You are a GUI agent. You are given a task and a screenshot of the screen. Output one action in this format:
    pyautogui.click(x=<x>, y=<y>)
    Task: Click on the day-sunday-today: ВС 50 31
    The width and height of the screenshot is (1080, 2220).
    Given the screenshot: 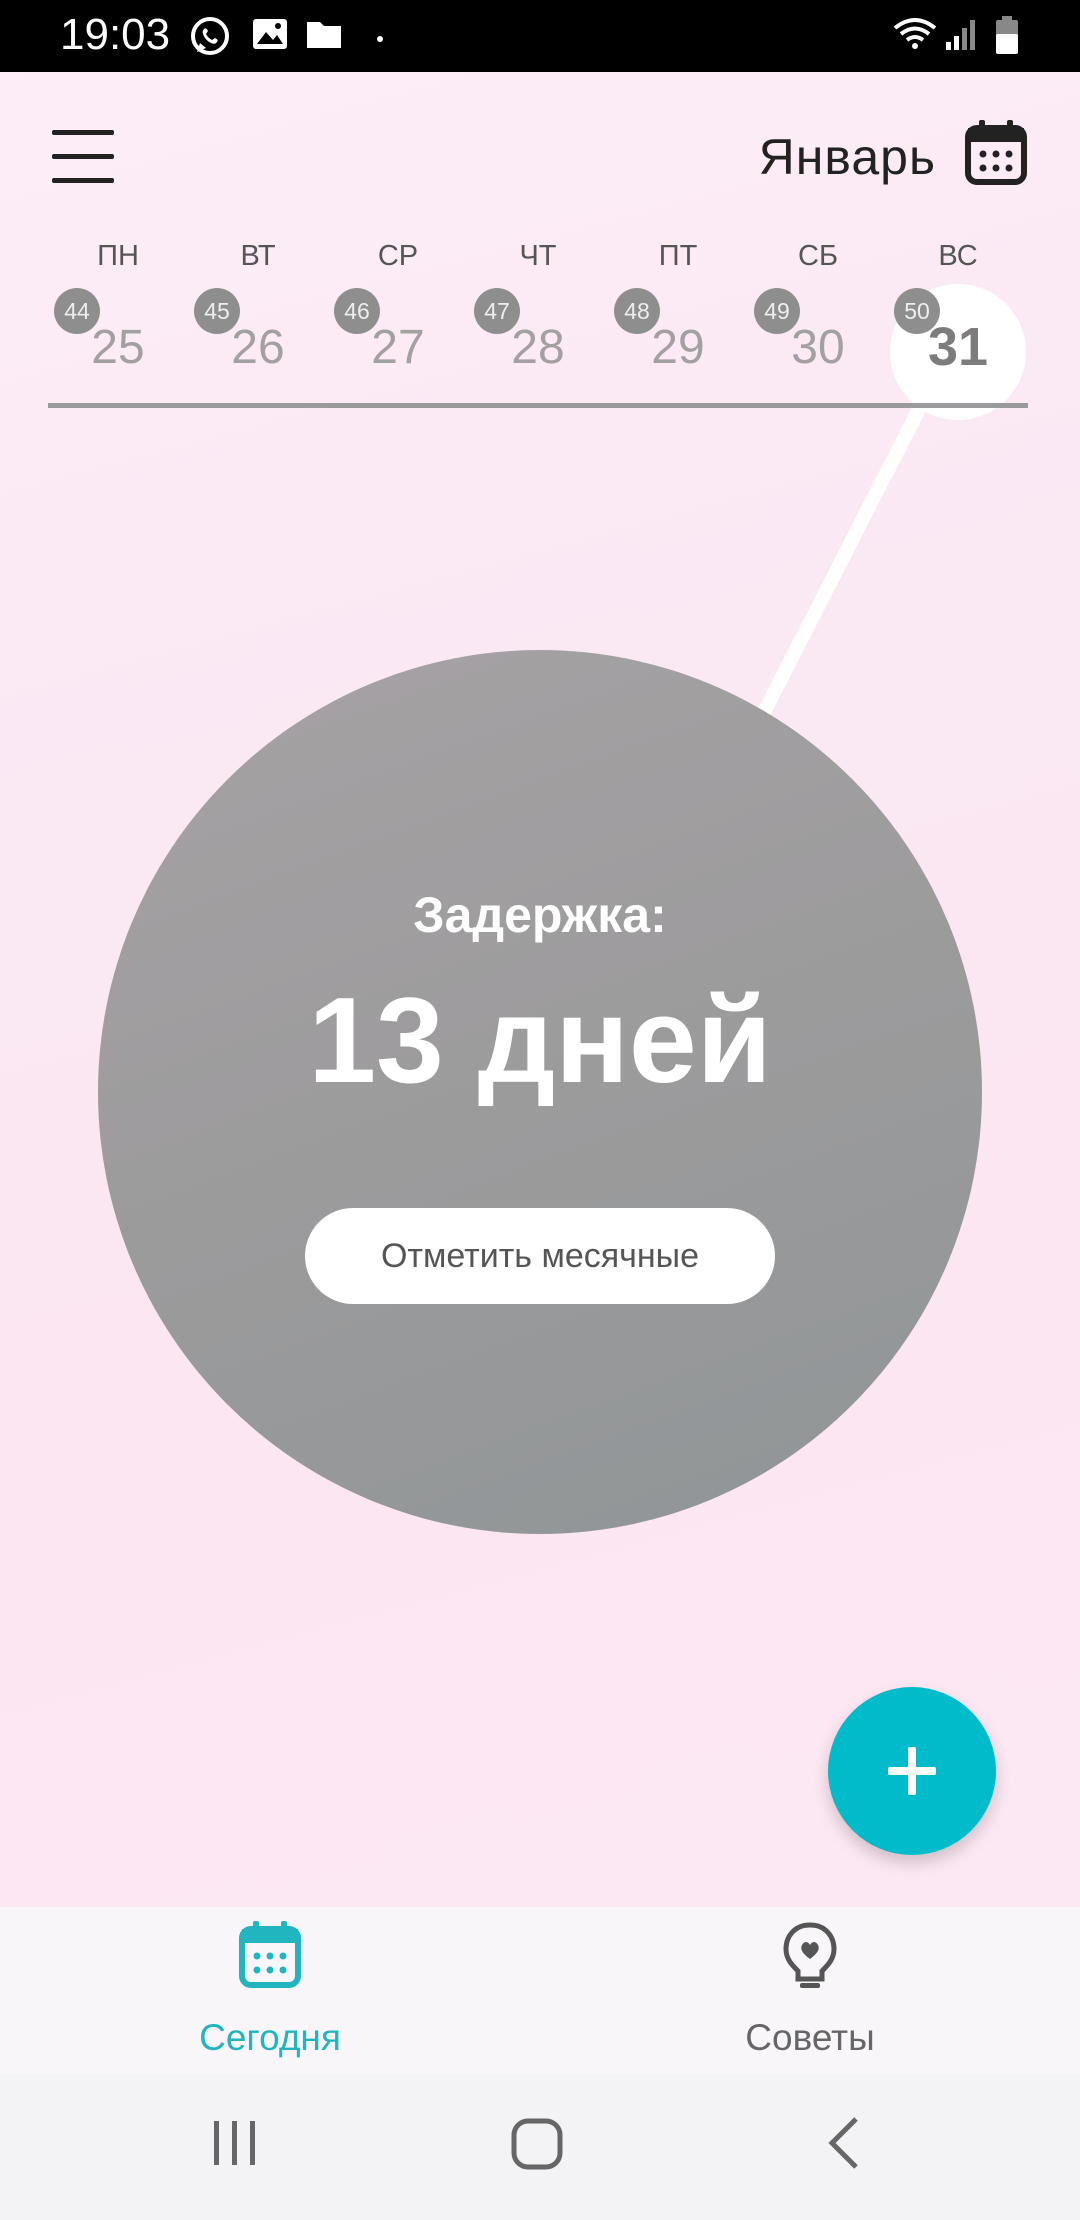 What is the action you would take?
    pyautogui.click(x=958, y=328)
    